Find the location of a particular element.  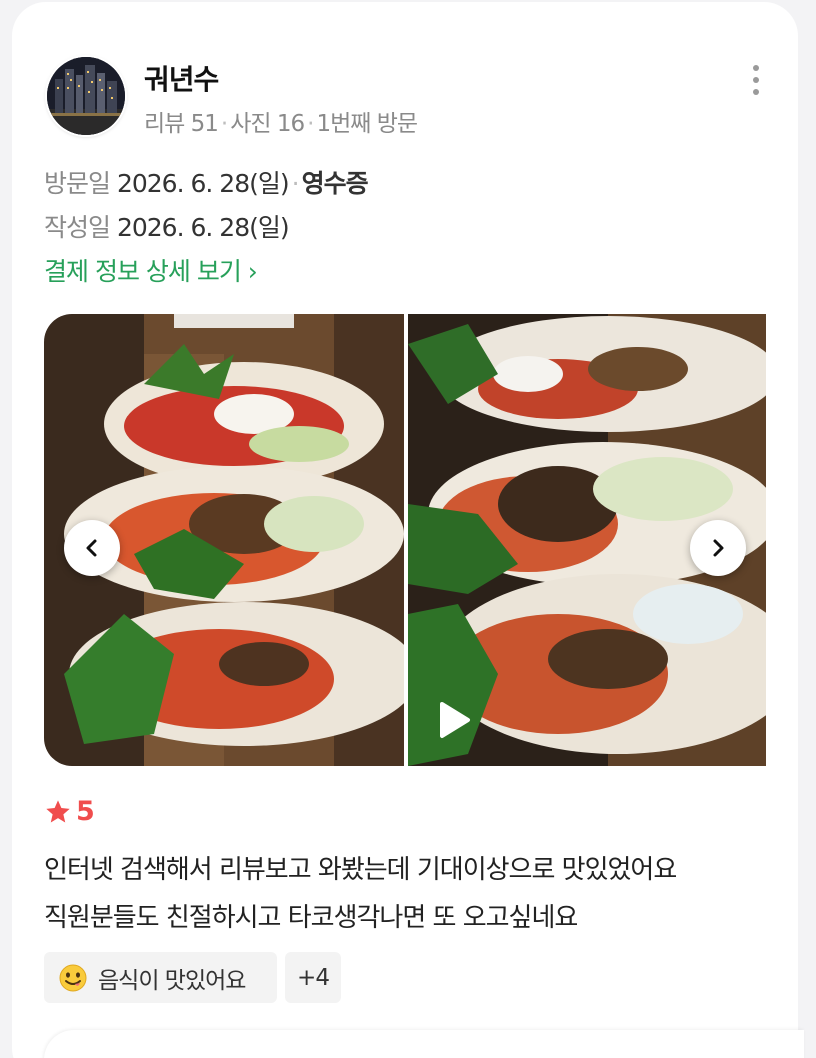

more-vertical-icon is located at coordinates (756, 80).